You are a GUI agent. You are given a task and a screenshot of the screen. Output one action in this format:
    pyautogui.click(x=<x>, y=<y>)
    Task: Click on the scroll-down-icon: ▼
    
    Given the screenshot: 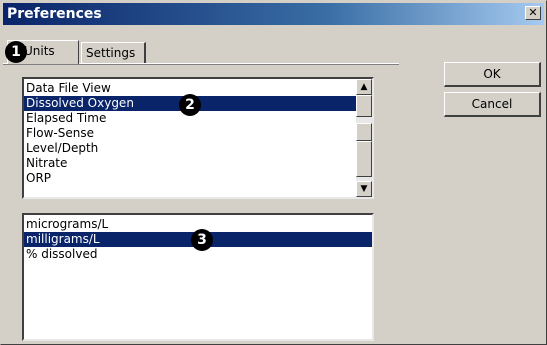 What is the action you would take?
    pyautogui.click(x=364, y=189)
    